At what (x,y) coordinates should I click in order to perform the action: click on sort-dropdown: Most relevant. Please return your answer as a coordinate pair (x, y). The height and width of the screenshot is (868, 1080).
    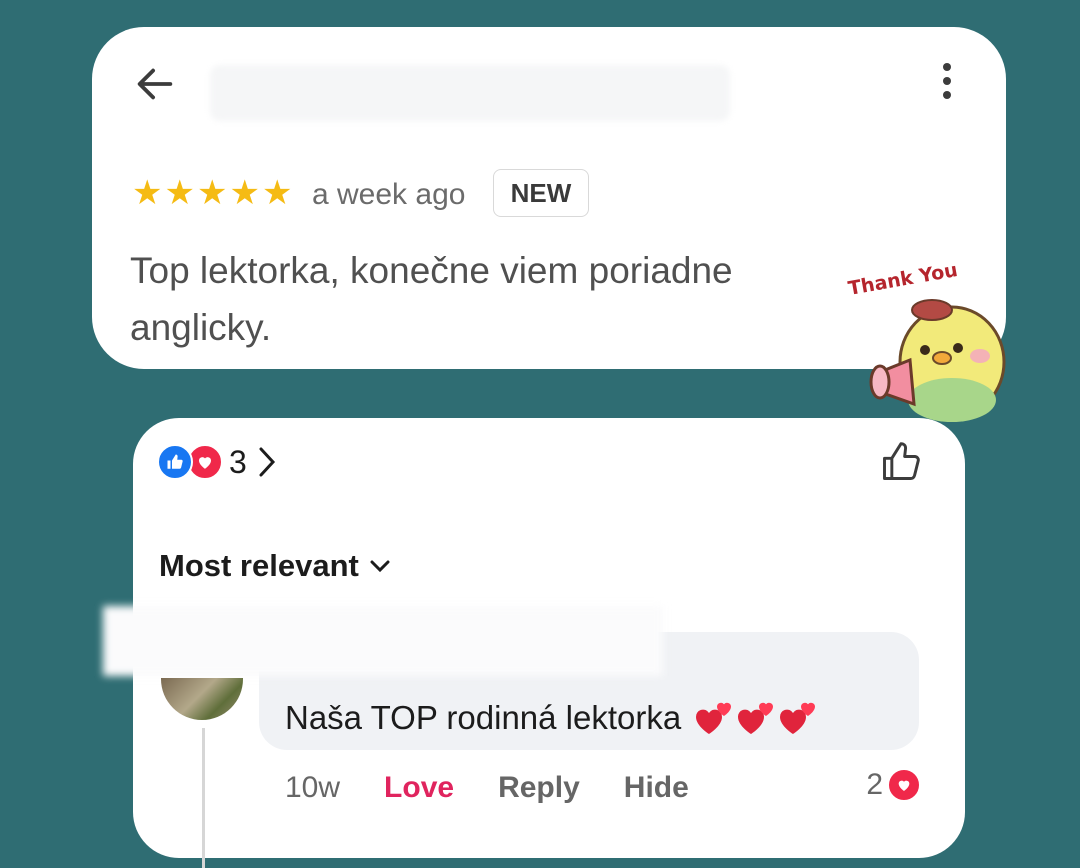
    Looking at the image, I should click on (275, 566).